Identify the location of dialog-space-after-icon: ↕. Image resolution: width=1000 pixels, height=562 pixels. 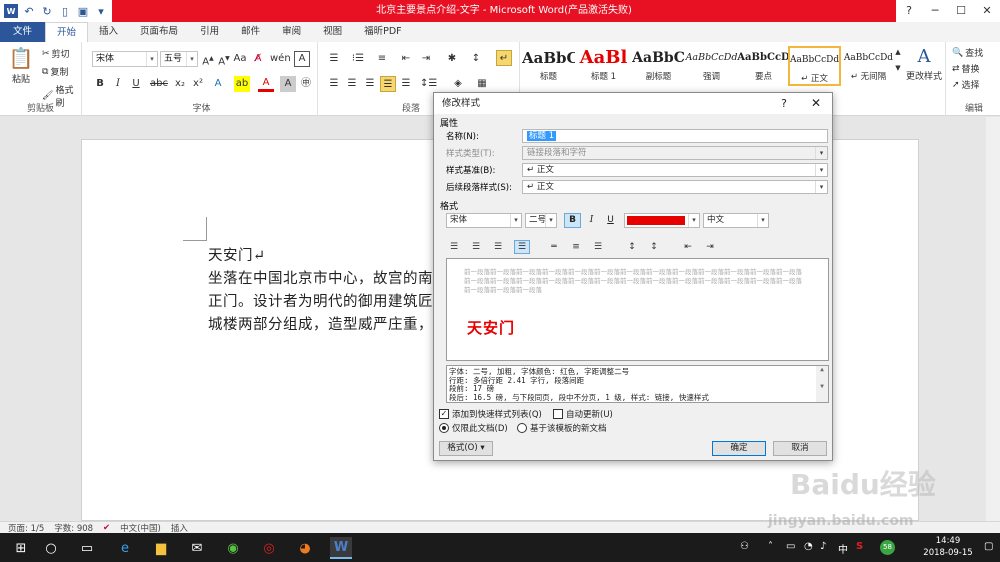
(654, 247).